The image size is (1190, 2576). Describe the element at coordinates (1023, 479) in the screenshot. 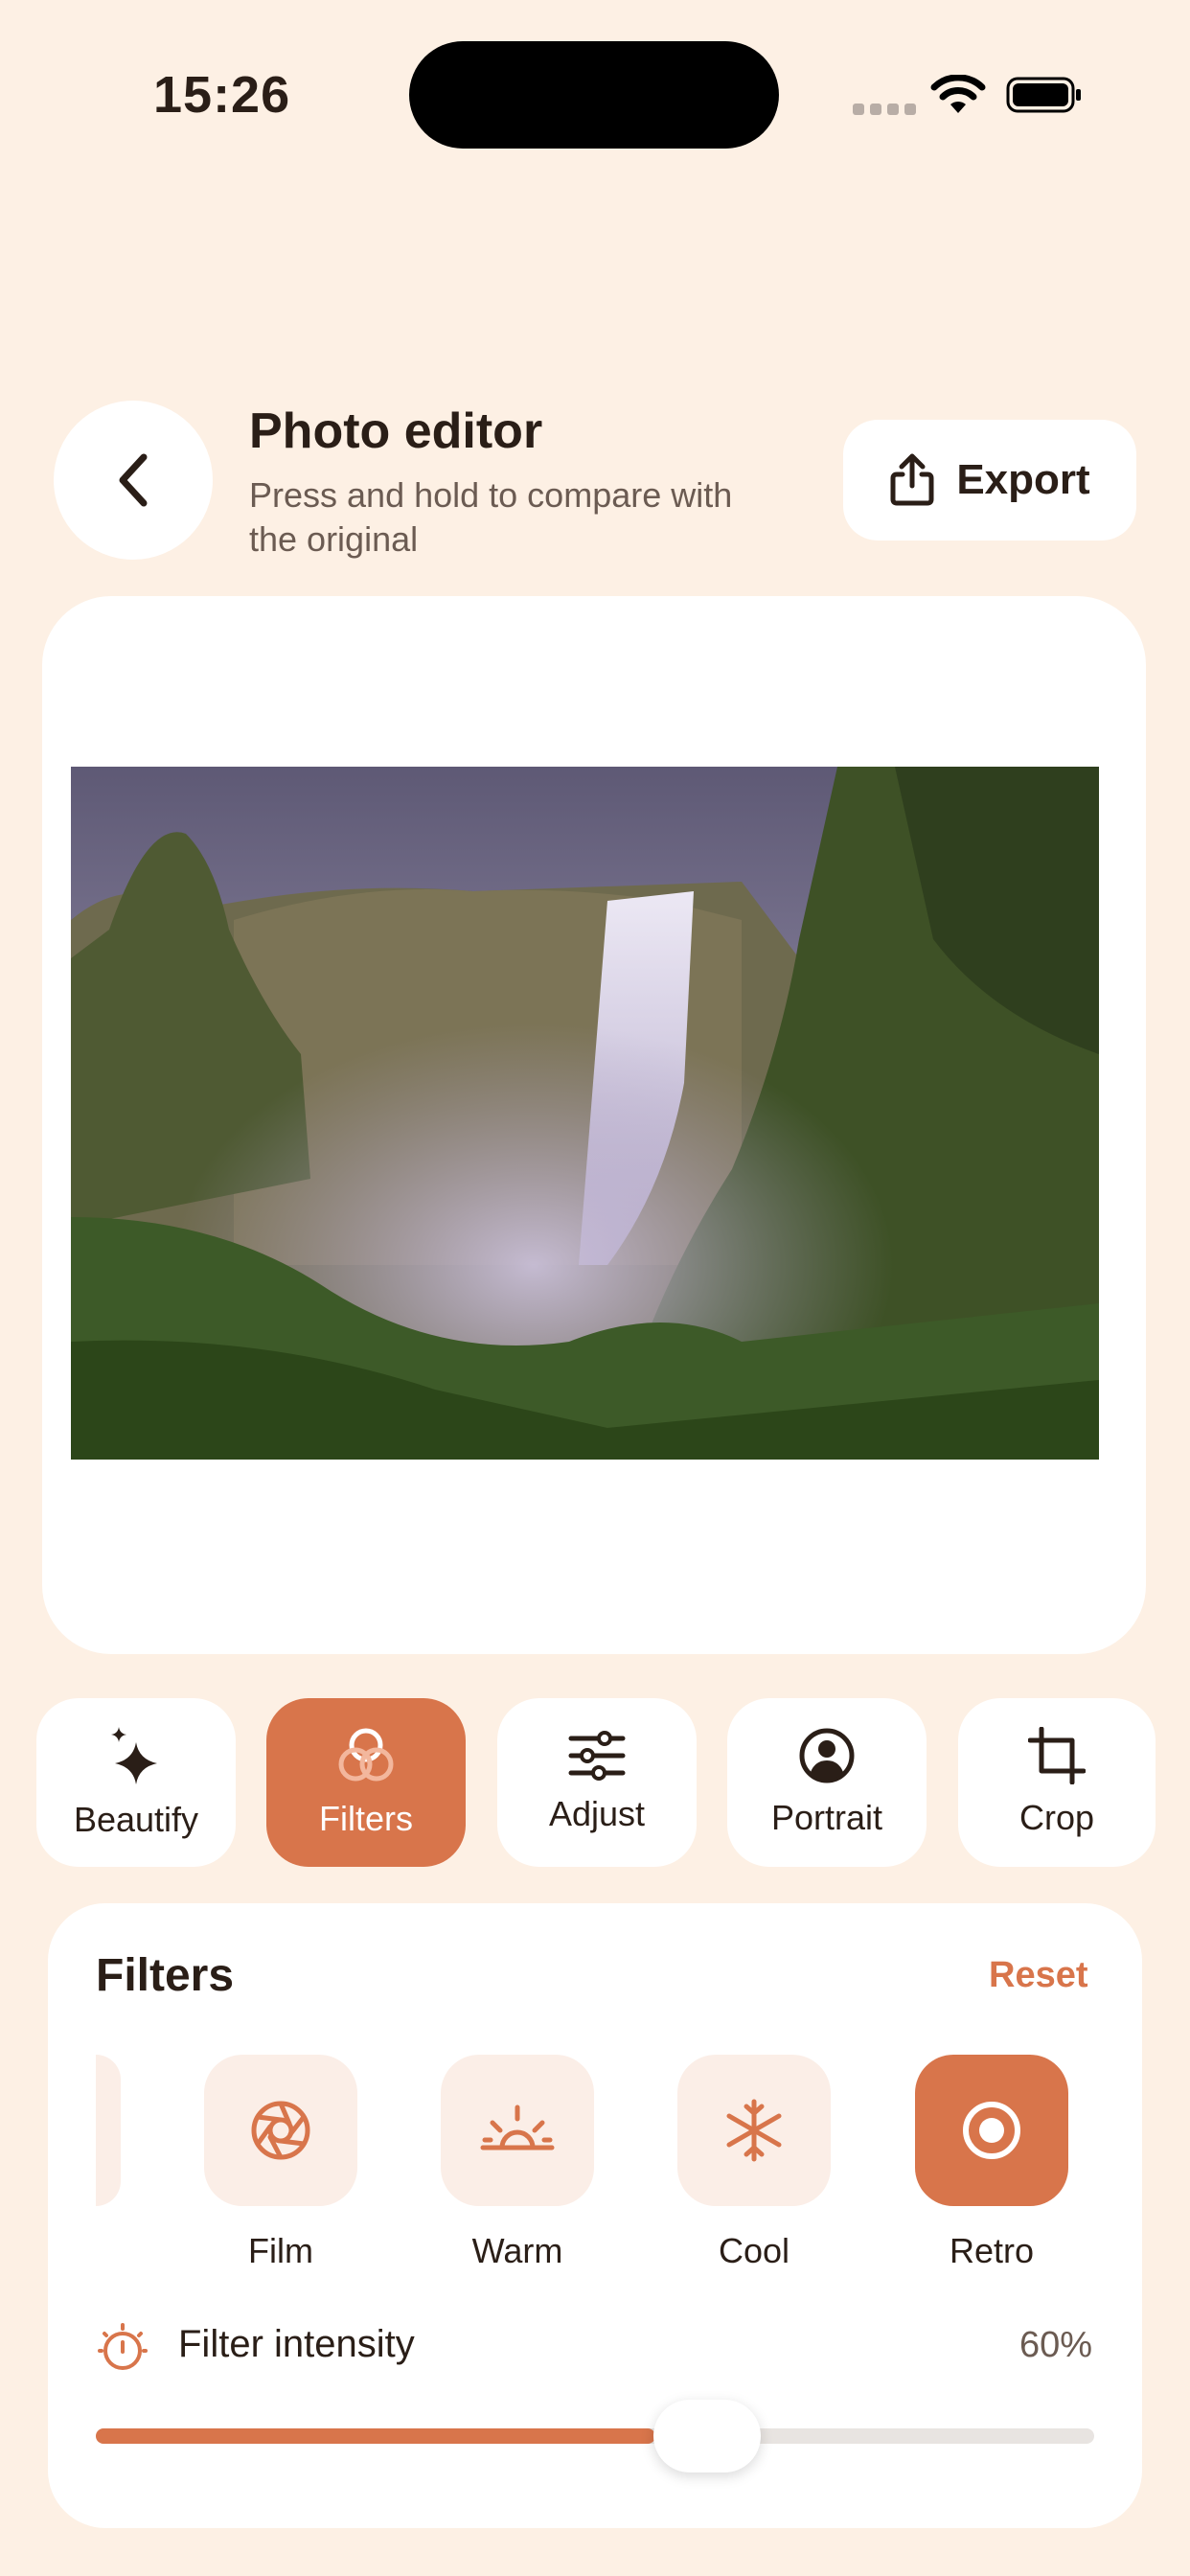

I see `export-label: Export` at that location.